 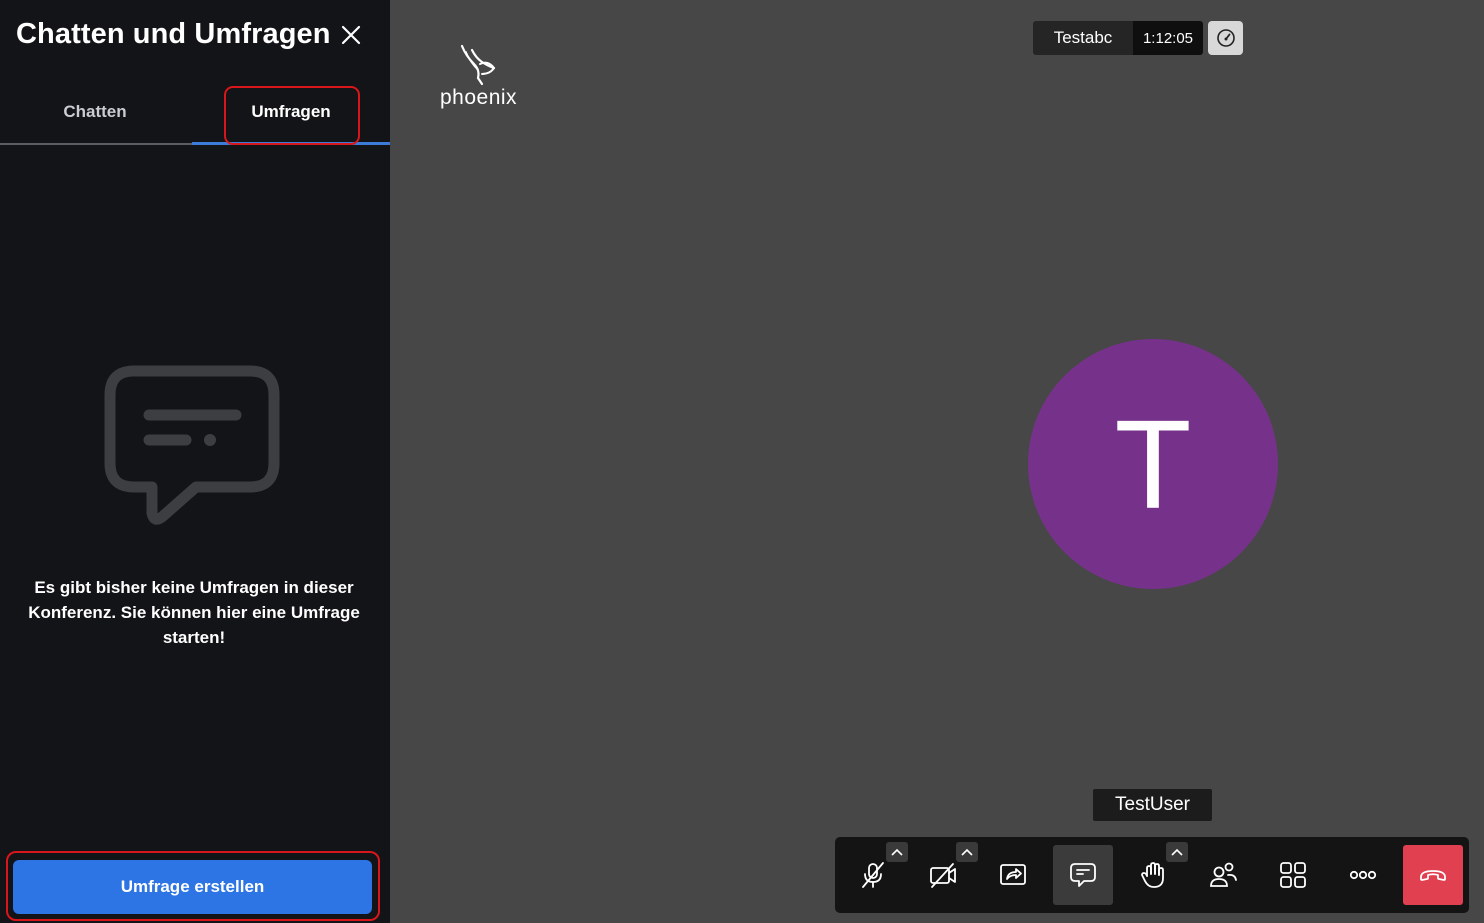 I want to click on microphone-options-caret, so click(x=897, y=852).